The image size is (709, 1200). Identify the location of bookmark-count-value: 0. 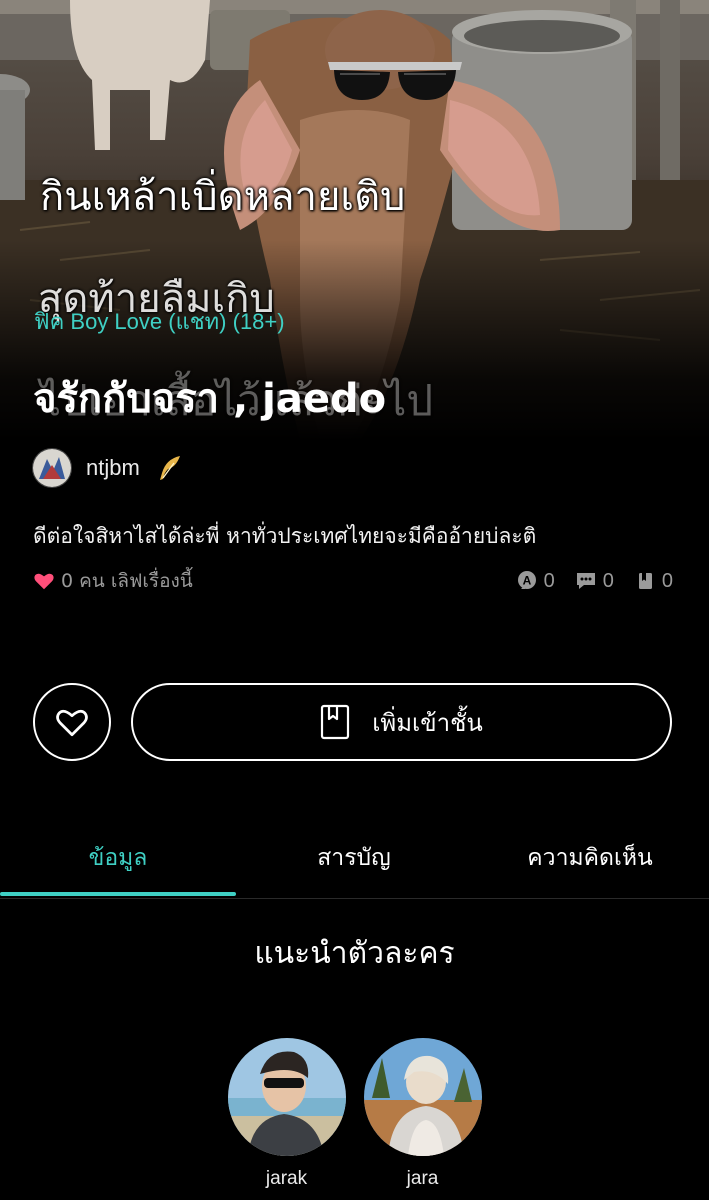
(667, 580).